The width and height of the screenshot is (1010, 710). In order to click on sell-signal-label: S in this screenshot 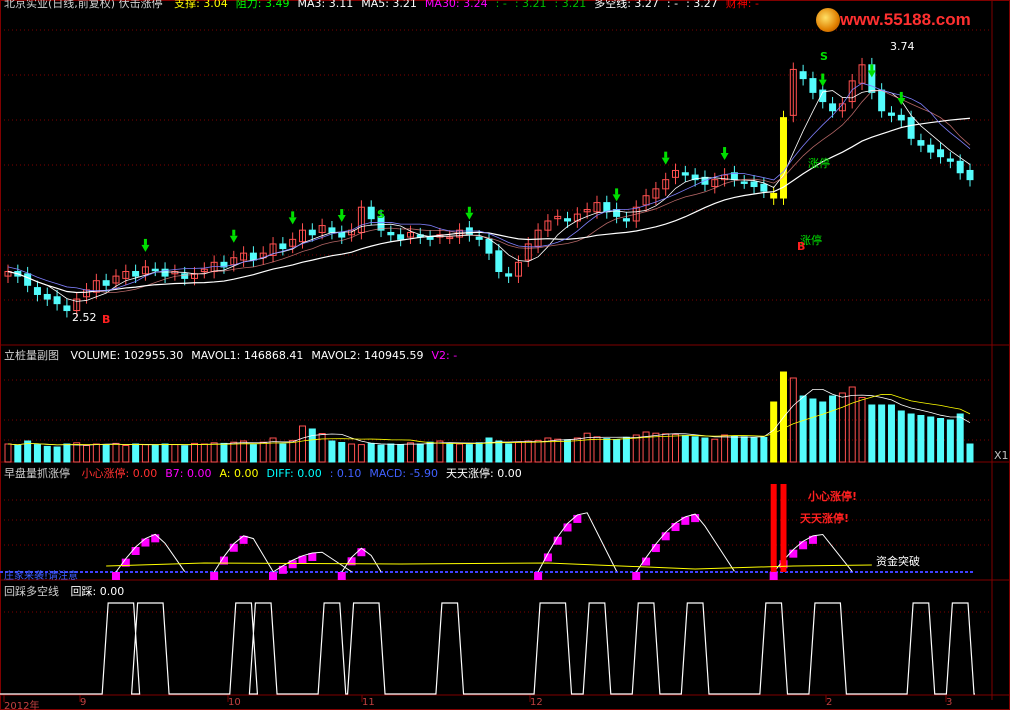, I will do `click(824, 56)`.